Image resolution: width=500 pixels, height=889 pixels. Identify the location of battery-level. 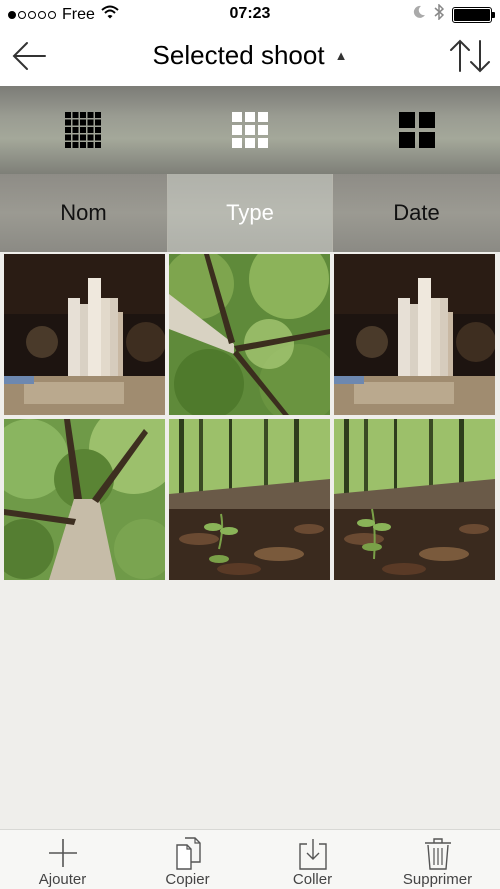
(472, 14).